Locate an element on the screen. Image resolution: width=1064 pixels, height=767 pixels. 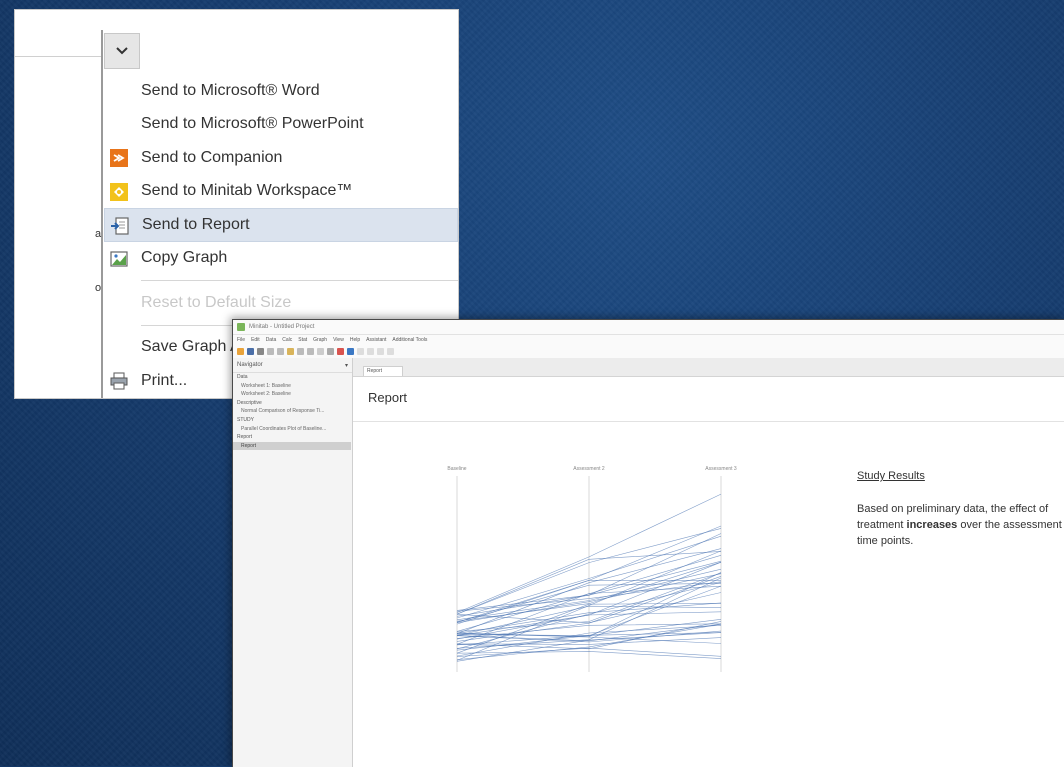
print-icon is located at coordinates (260, 351).